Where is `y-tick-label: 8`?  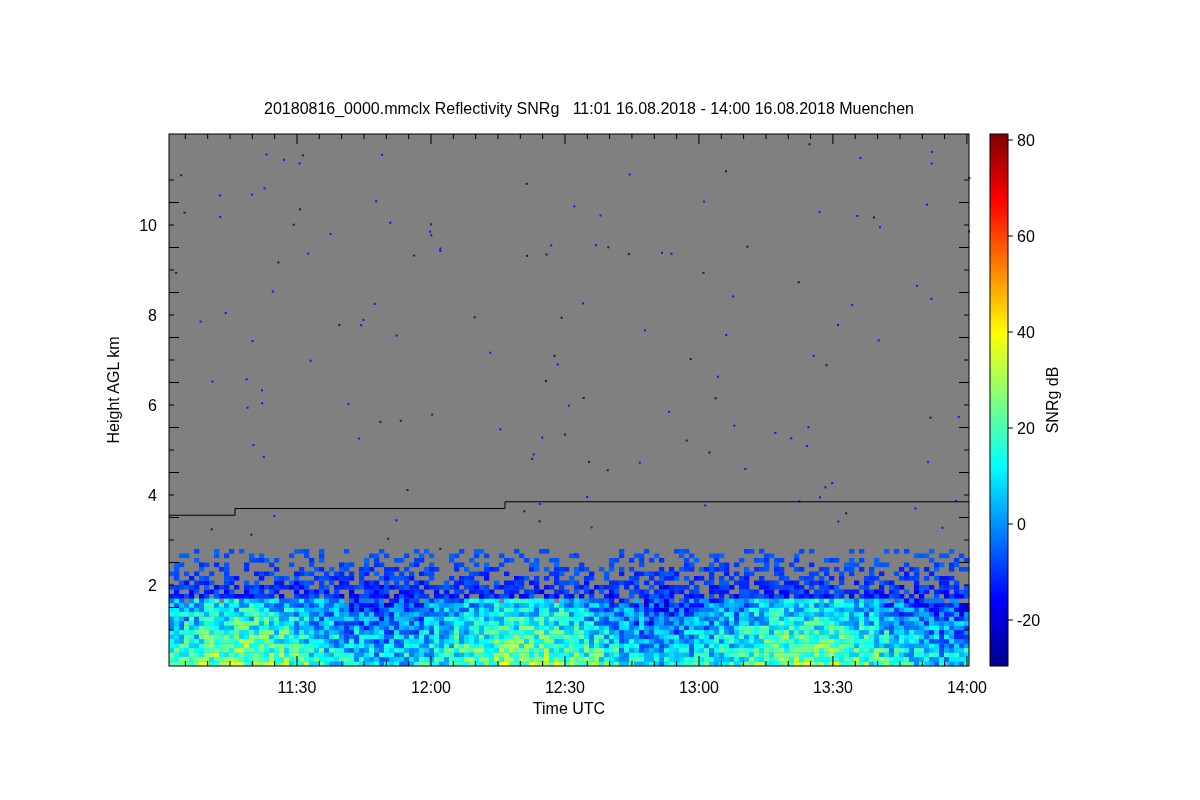
y-tick-label: 8 is located at coordinates (152, 315).